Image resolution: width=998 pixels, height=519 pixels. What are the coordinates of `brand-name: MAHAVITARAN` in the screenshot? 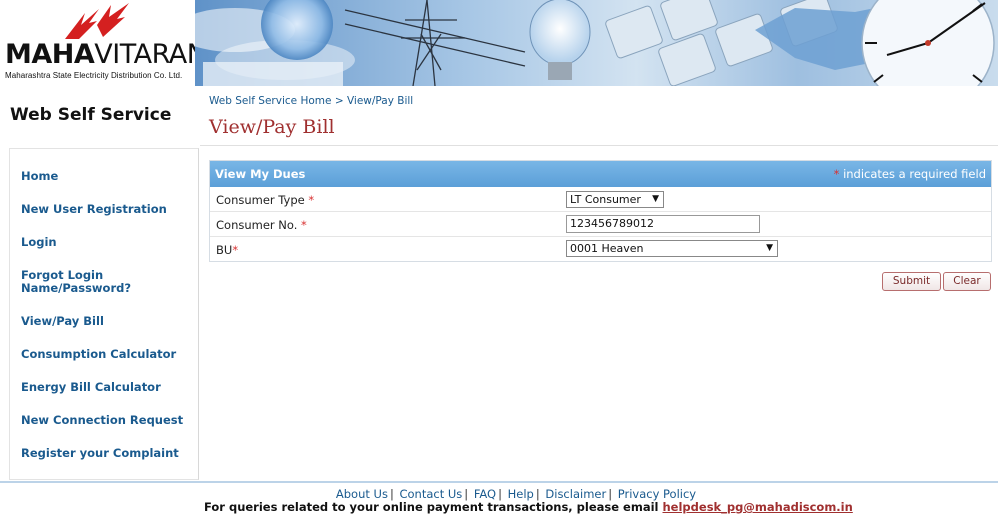 It's located at (106, 54).